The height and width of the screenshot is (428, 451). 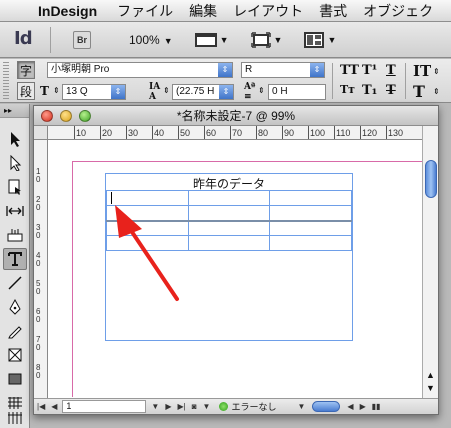 I want to click on page-menu-icon: ▼, so click(x=155, y=406).